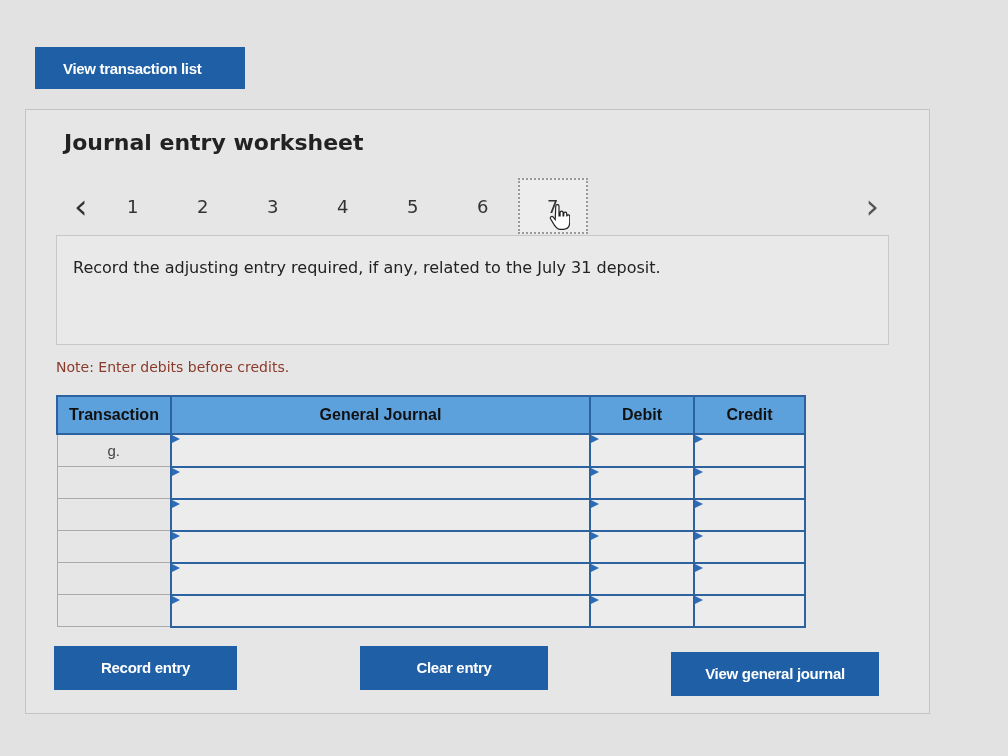 The image size is (1008, 756). Describe the element at coordinates (173, 367) in the screenshot. I see `note-text: Note: Enter debits before credits.` at that location.